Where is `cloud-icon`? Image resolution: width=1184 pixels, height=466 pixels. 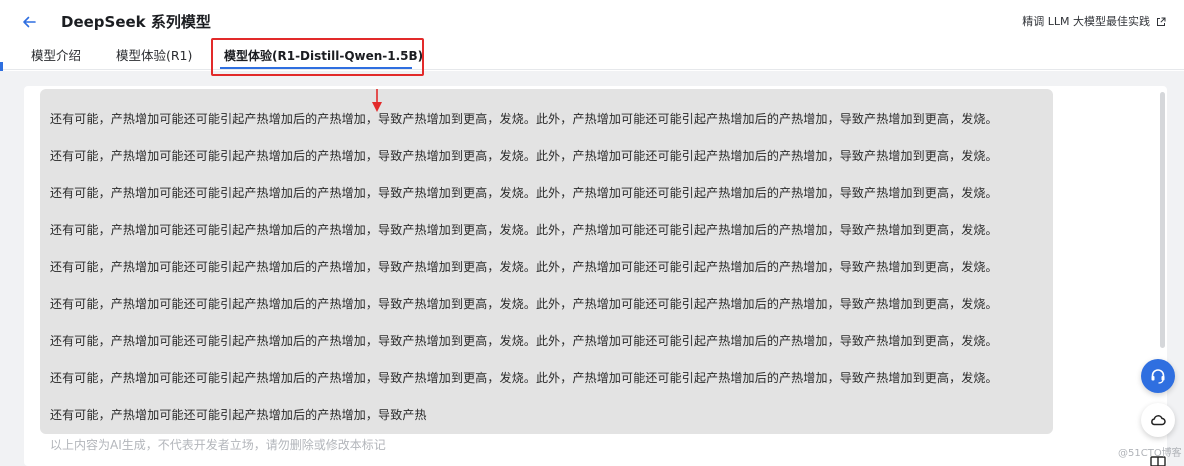 cloud-icon is located at coordinates (1158, 420).